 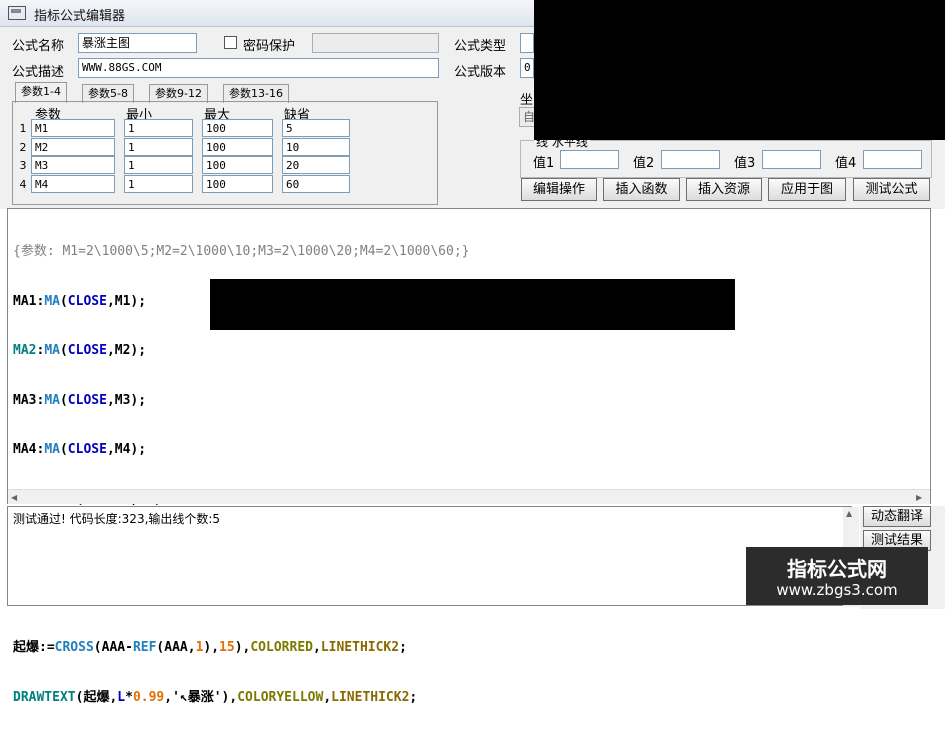 I want to click on value-4-label: 值4, so click(x=846, y=163).